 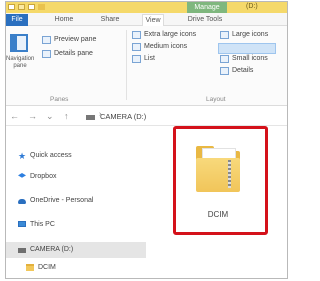 What do you see at coordinates (59, 99) in the screenshot?
I see `panes-group-label: Panes` at bounding box center [59, 99].